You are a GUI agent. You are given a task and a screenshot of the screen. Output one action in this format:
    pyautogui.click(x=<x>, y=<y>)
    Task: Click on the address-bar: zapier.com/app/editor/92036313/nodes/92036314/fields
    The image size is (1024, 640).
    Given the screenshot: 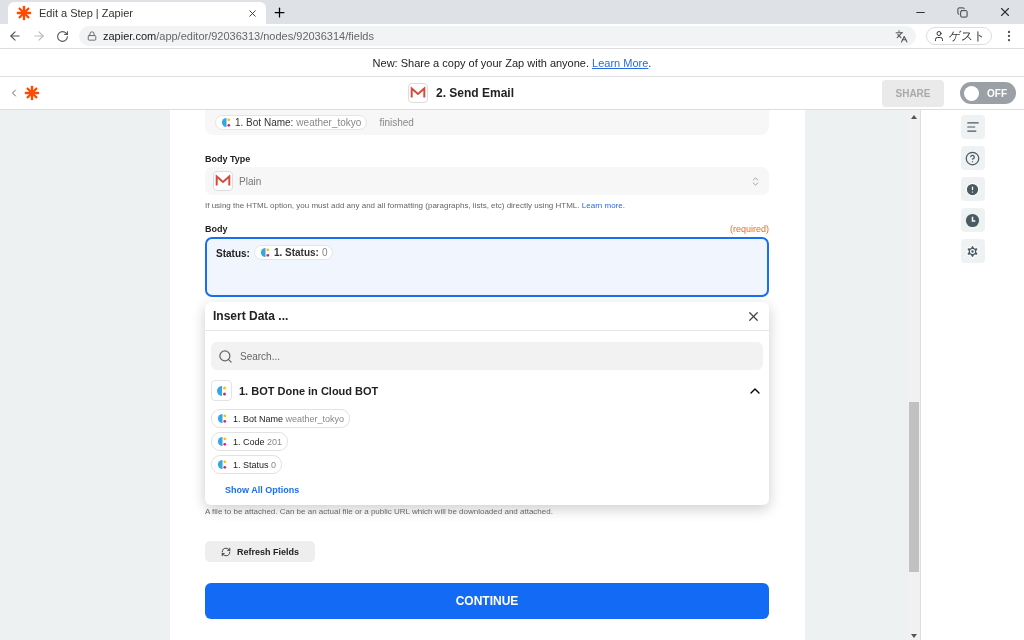 What is the action you would take?
    pyautogui.click(x=497, y=36)
    